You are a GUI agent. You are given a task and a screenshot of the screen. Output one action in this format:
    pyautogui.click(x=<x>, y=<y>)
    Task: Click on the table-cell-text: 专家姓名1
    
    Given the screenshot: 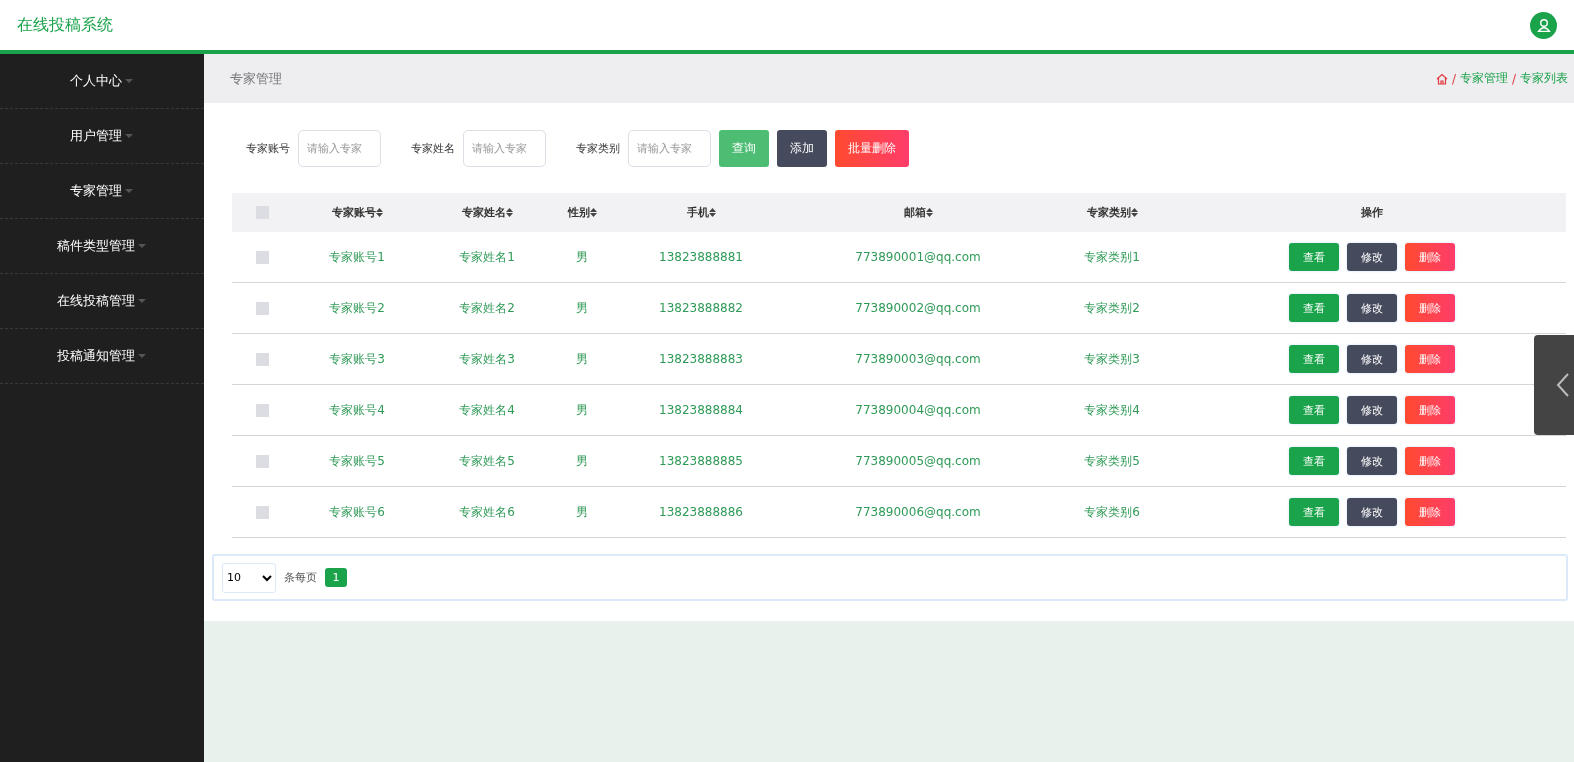 What is the action you would take?
    pyautogui.click(x=487, y=257)
    